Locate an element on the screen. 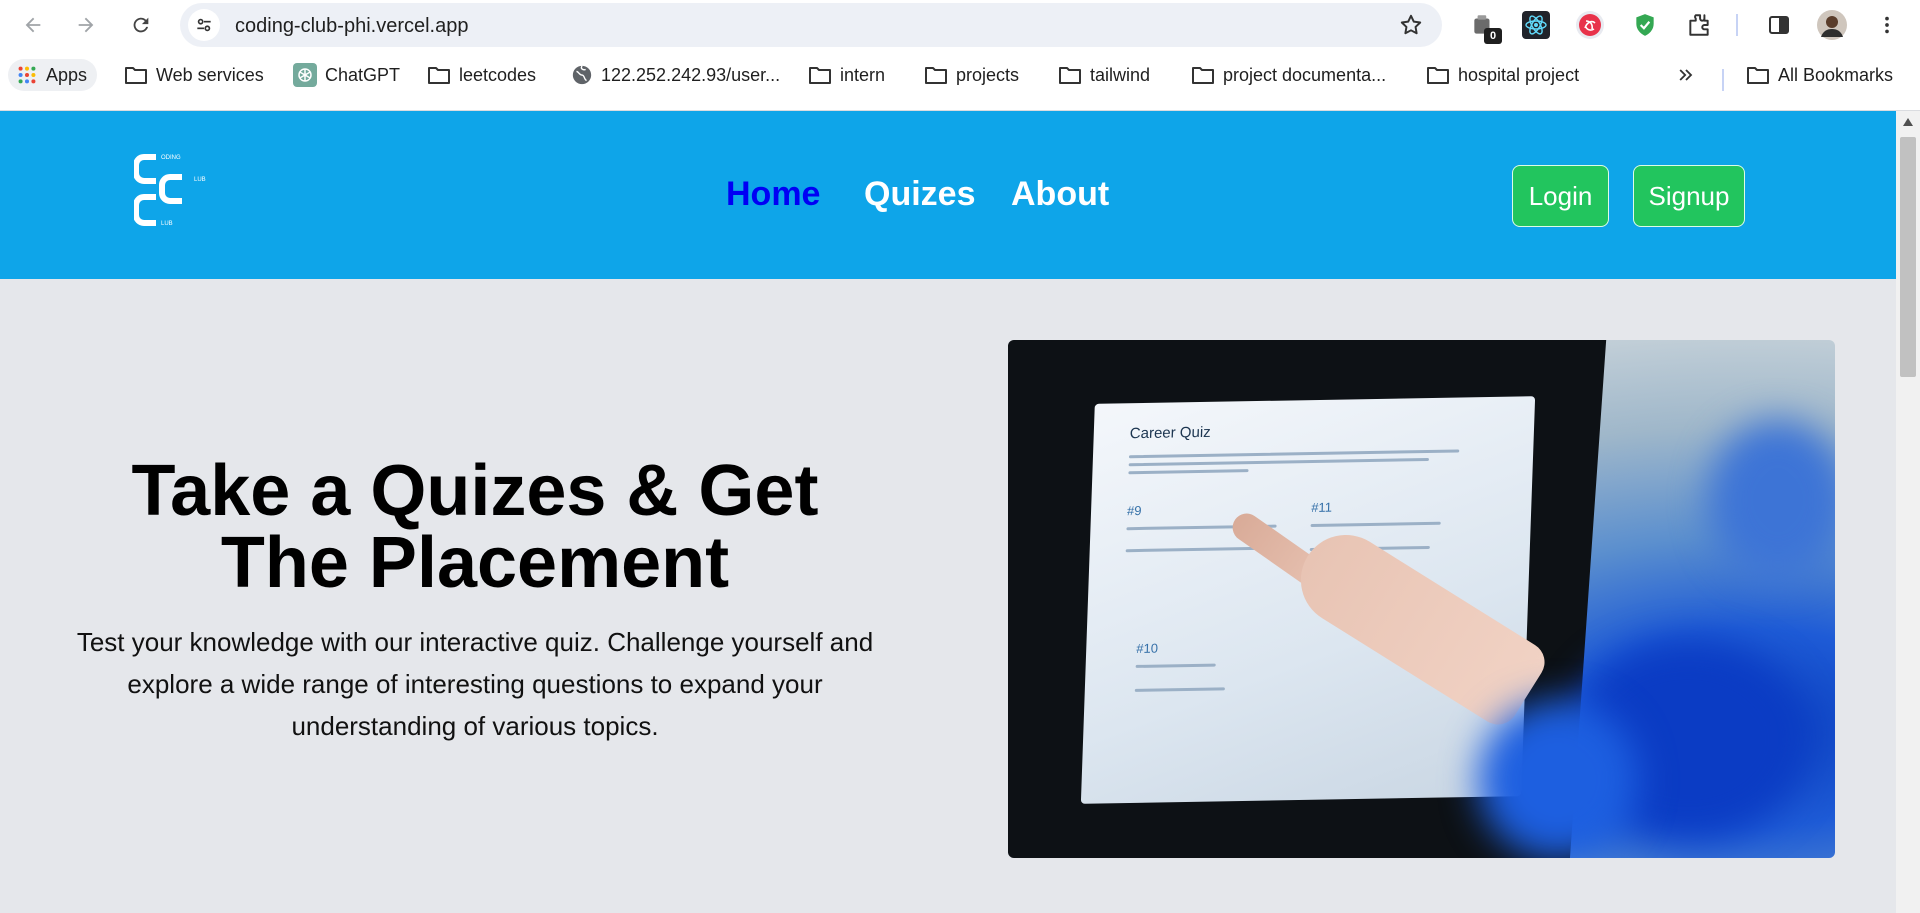 The height and width of the screenshot is (913, 1920). chevron-double-right-icon is located at coordinates (1686, 75).